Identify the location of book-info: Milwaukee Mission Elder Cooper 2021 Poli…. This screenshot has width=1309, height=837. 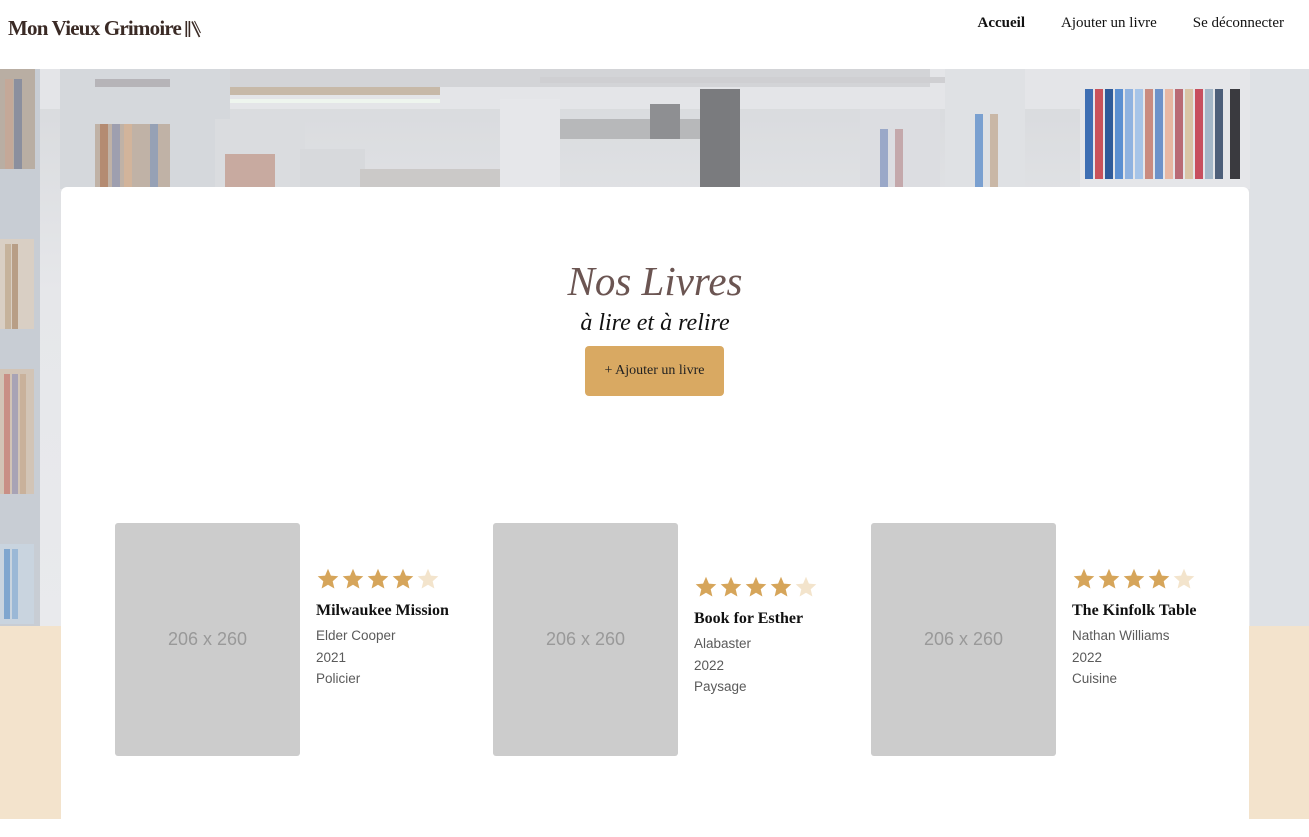
(383, 628).